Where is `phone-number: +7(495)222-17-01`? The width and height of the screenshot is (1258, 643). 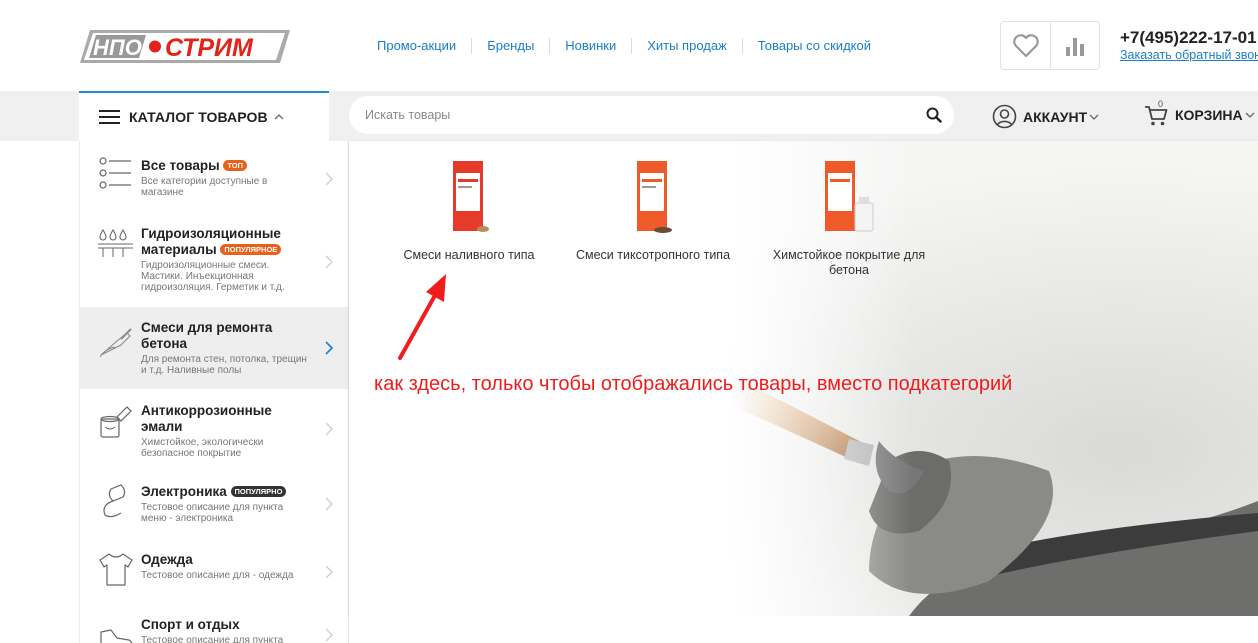
phone-number: +7(495)222-17-01 is located at coordinates (1188, 38).